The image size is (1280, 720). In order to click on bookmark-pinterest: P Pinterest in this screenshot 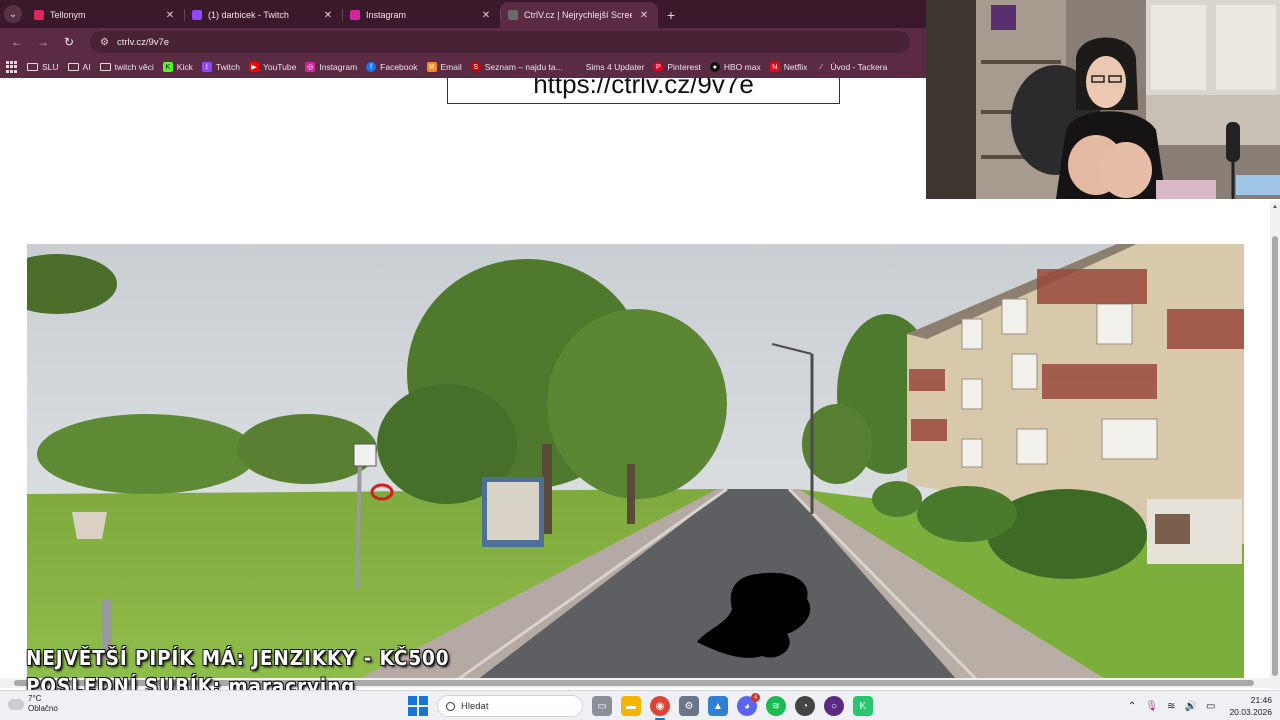, I will do `click(677, 67)`.